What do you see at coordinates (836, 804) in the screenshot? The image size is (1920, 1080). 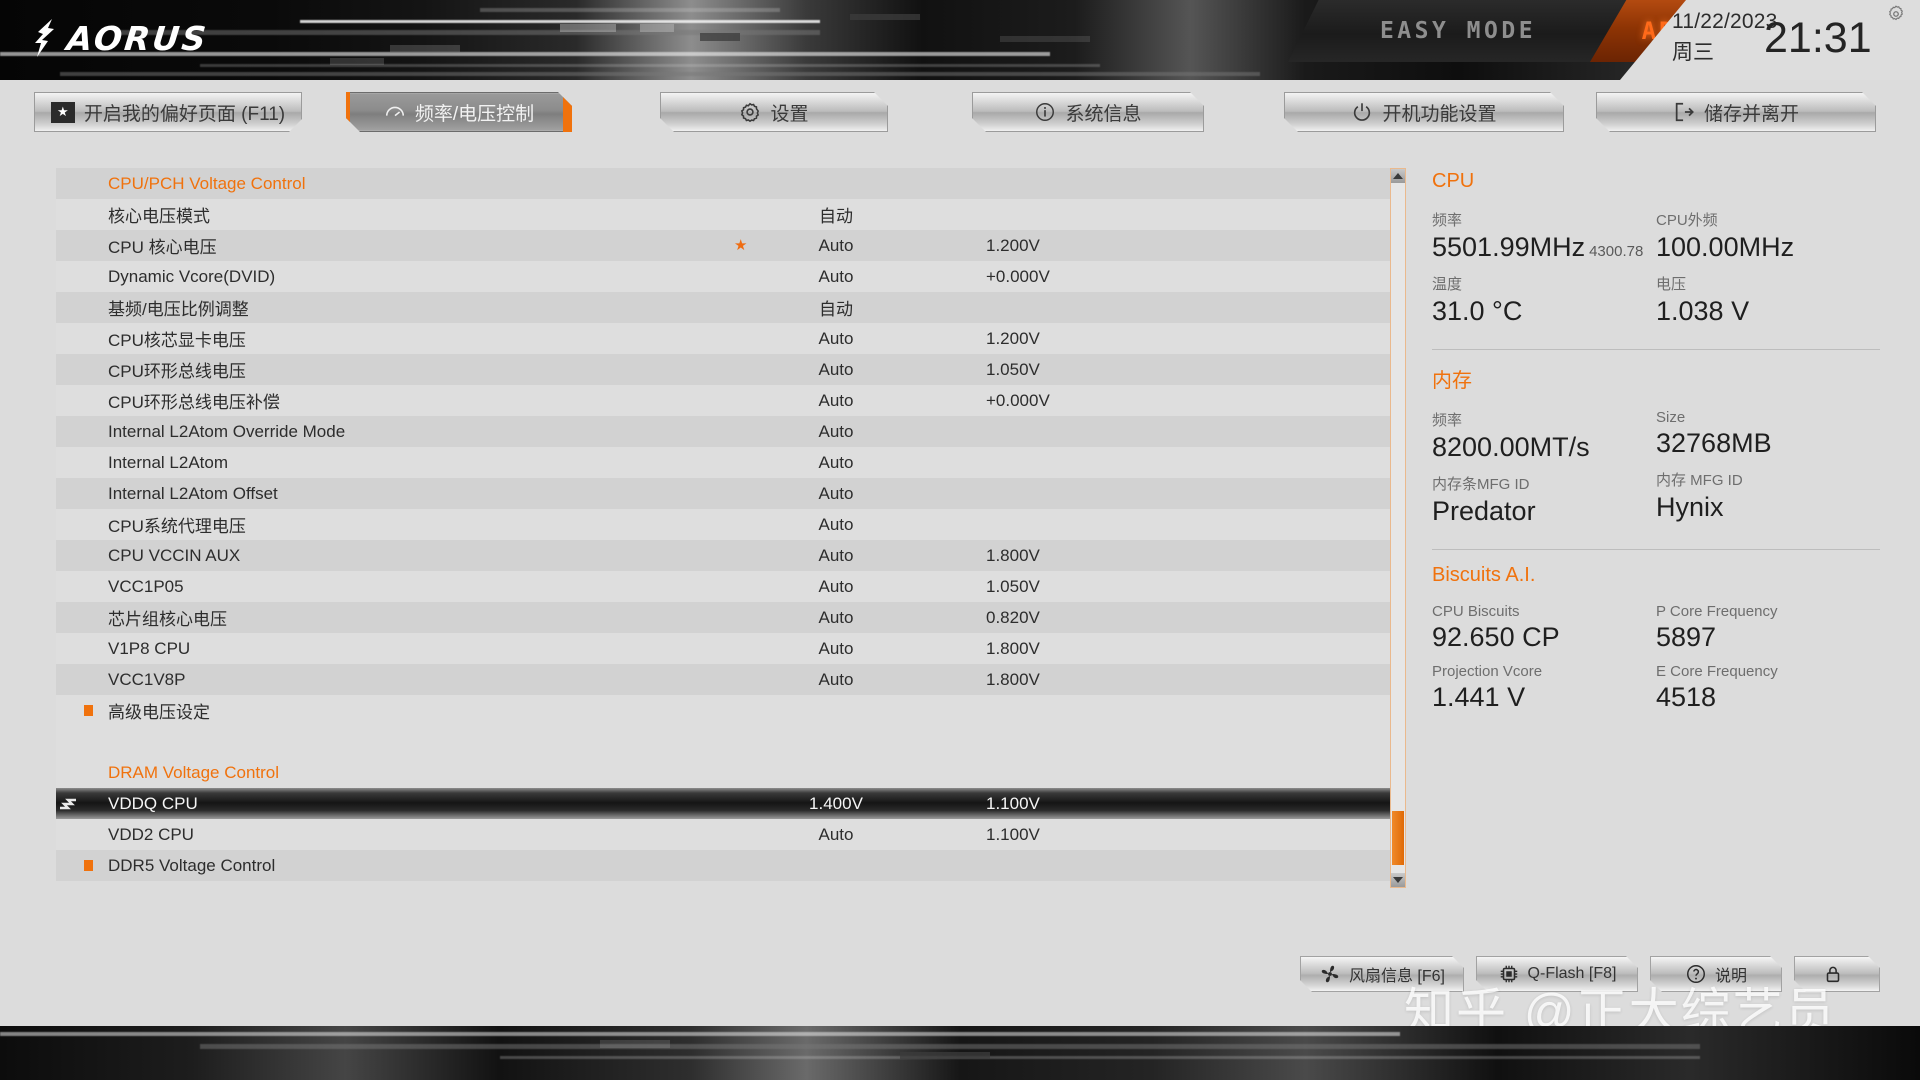 I see `setting-value: 1.400V` at bounding box center [836, 804].